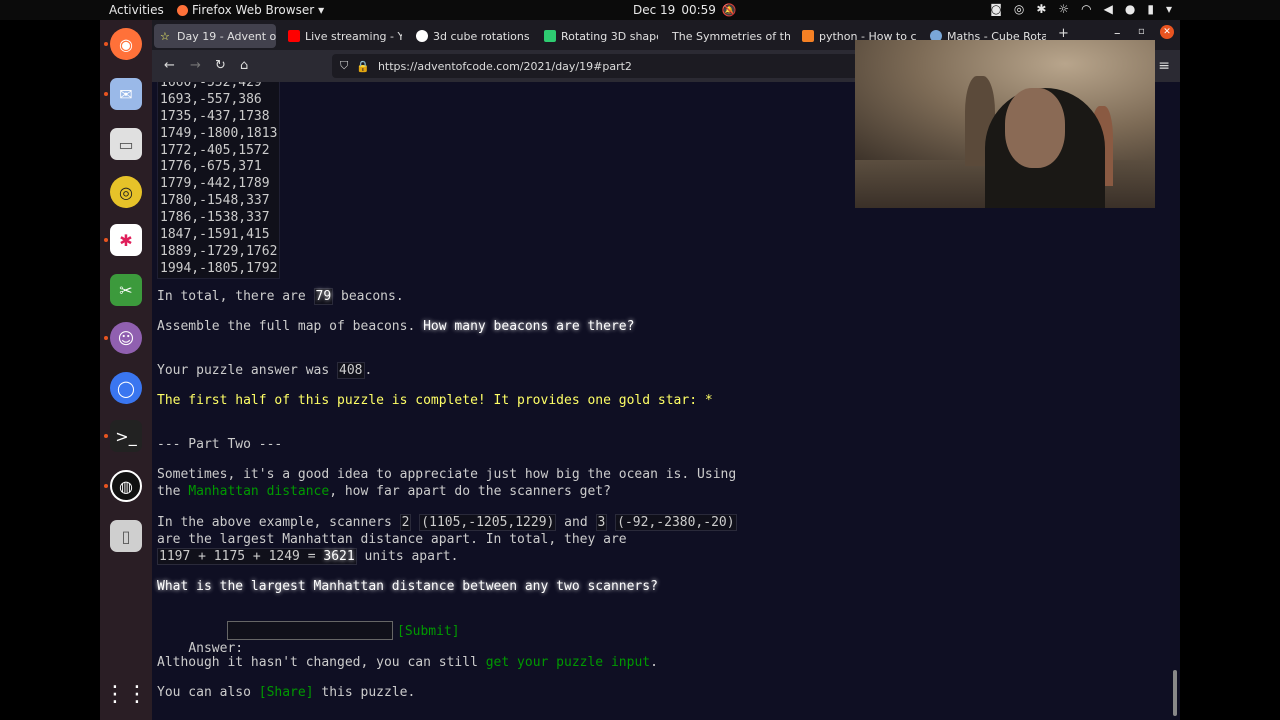 The height and width of the screenshot is (720, 1280). I want to click on tab-3d-cube-rotations: 3d cube rotations ✕, so click(470, 36).